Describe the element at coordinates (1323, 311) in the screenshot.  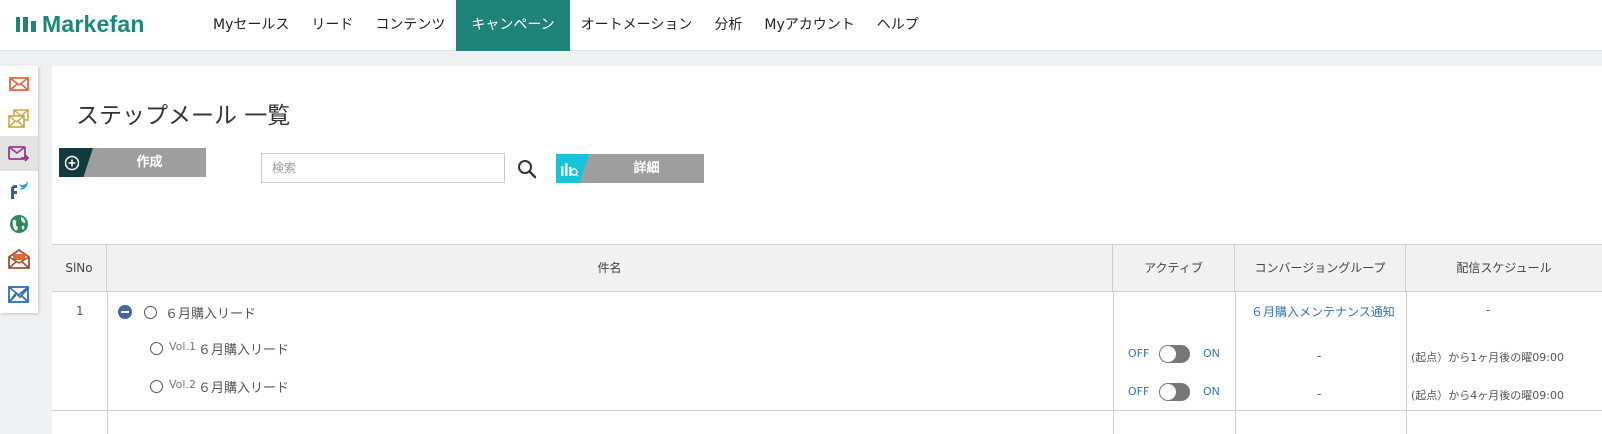
I see `conversion-group-link: ６月購入メンテナンス通知` at that location.